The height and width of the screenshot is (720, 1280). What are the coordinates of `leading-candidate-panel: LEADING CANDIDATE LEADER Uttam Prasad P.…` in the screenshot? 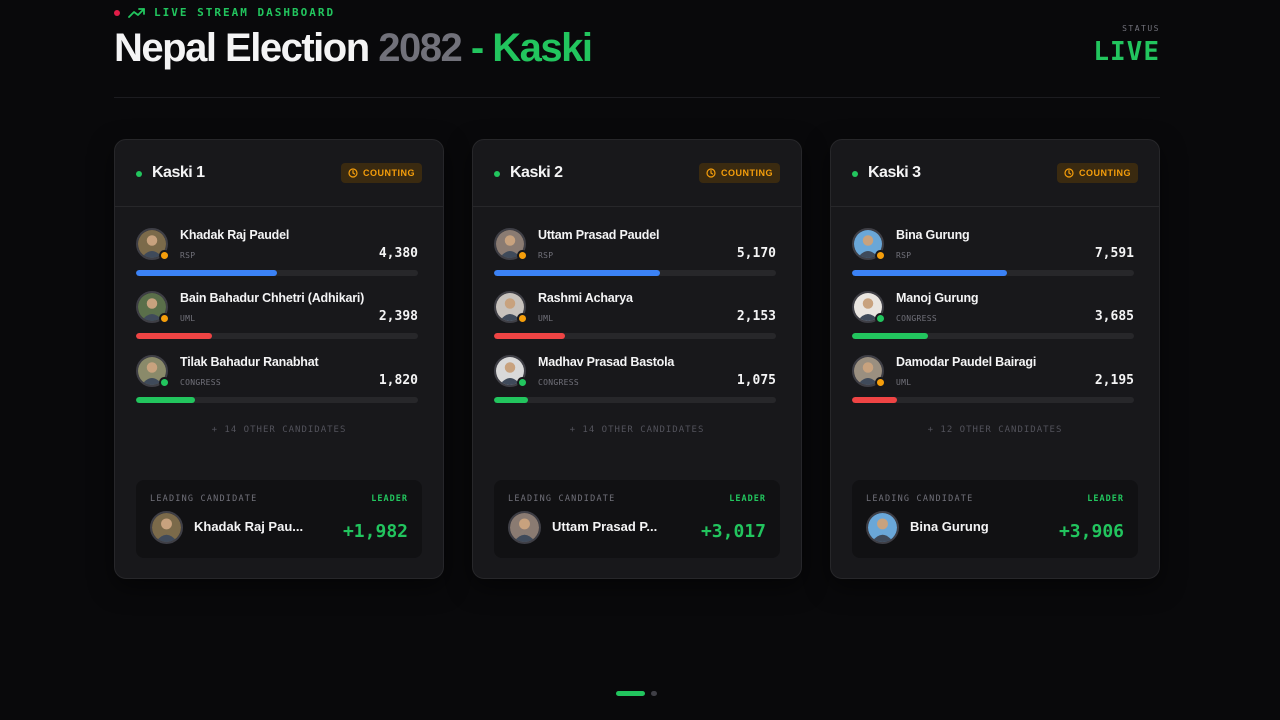 It's located at (637, 519).